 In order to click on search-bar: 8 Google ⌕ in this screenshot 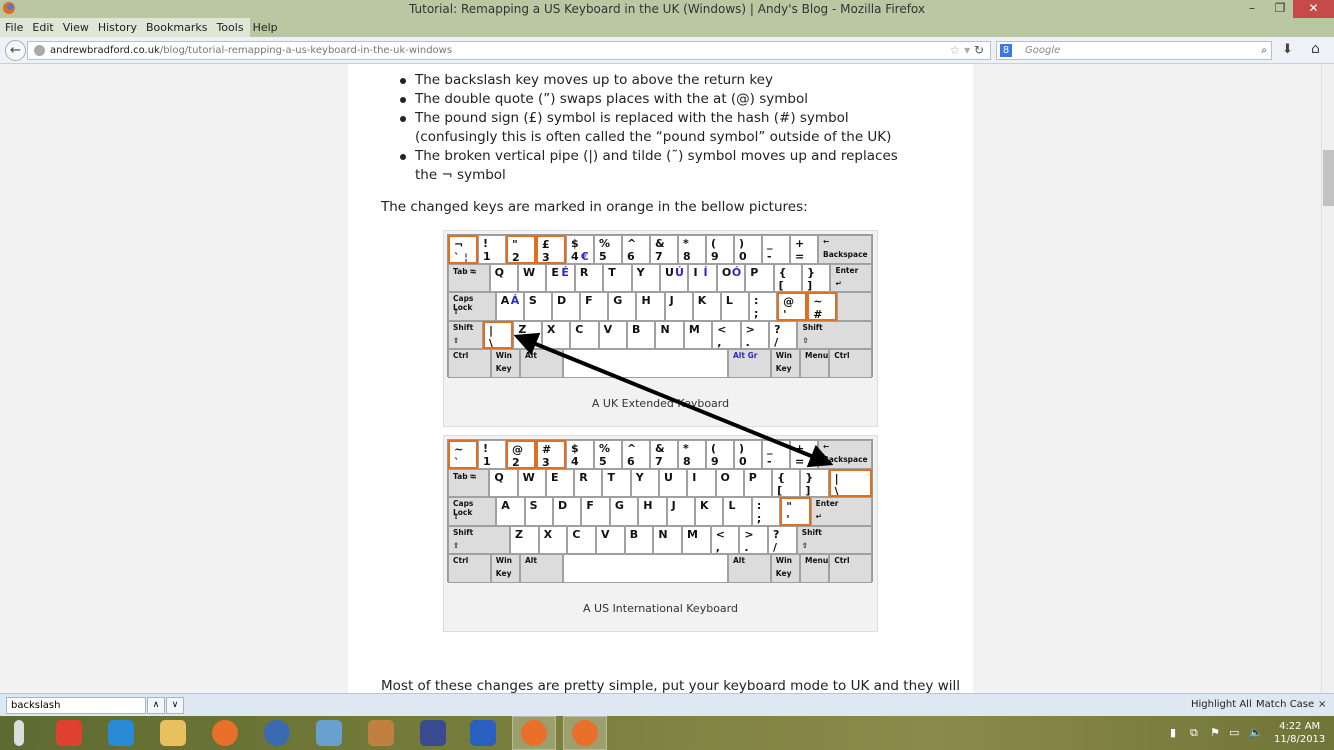, I will do `click(1134, 50)`.